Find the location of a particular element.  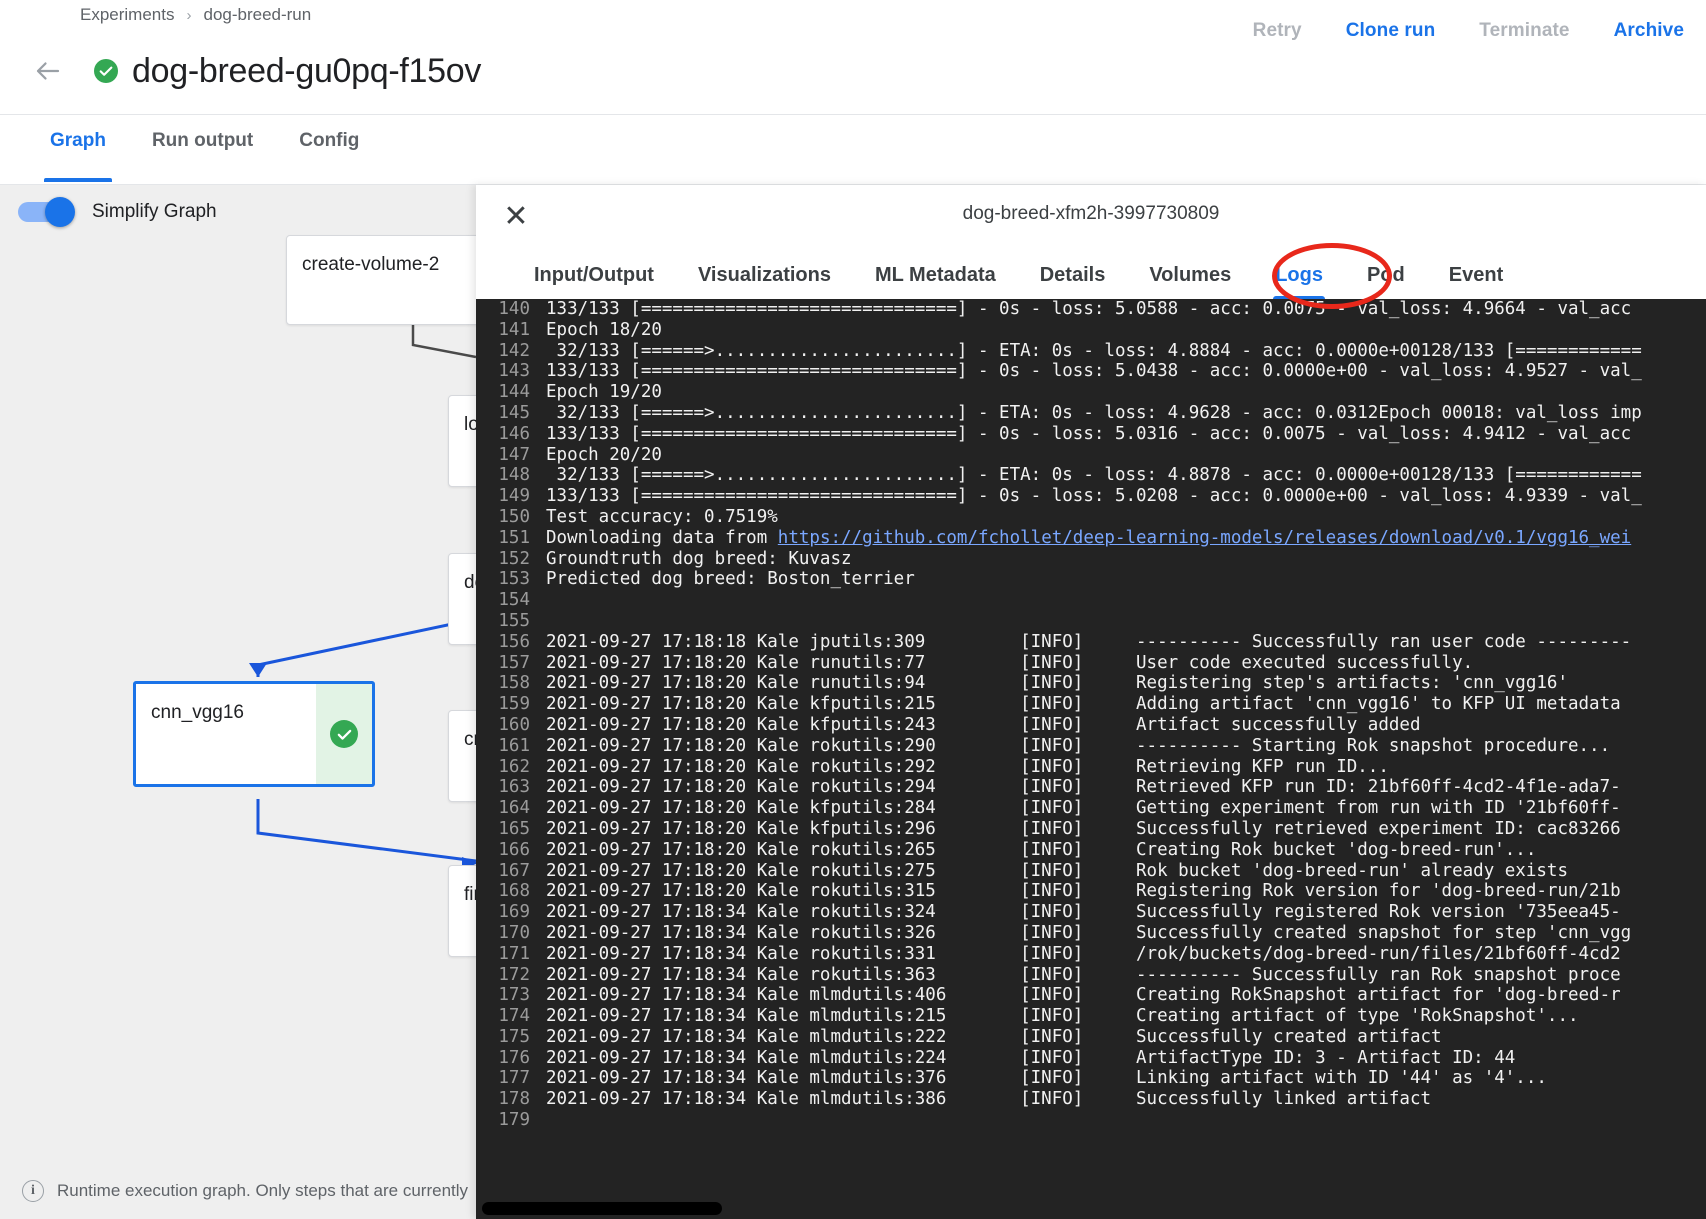

log-line-number: 161 is located at coordinates (514, 745).